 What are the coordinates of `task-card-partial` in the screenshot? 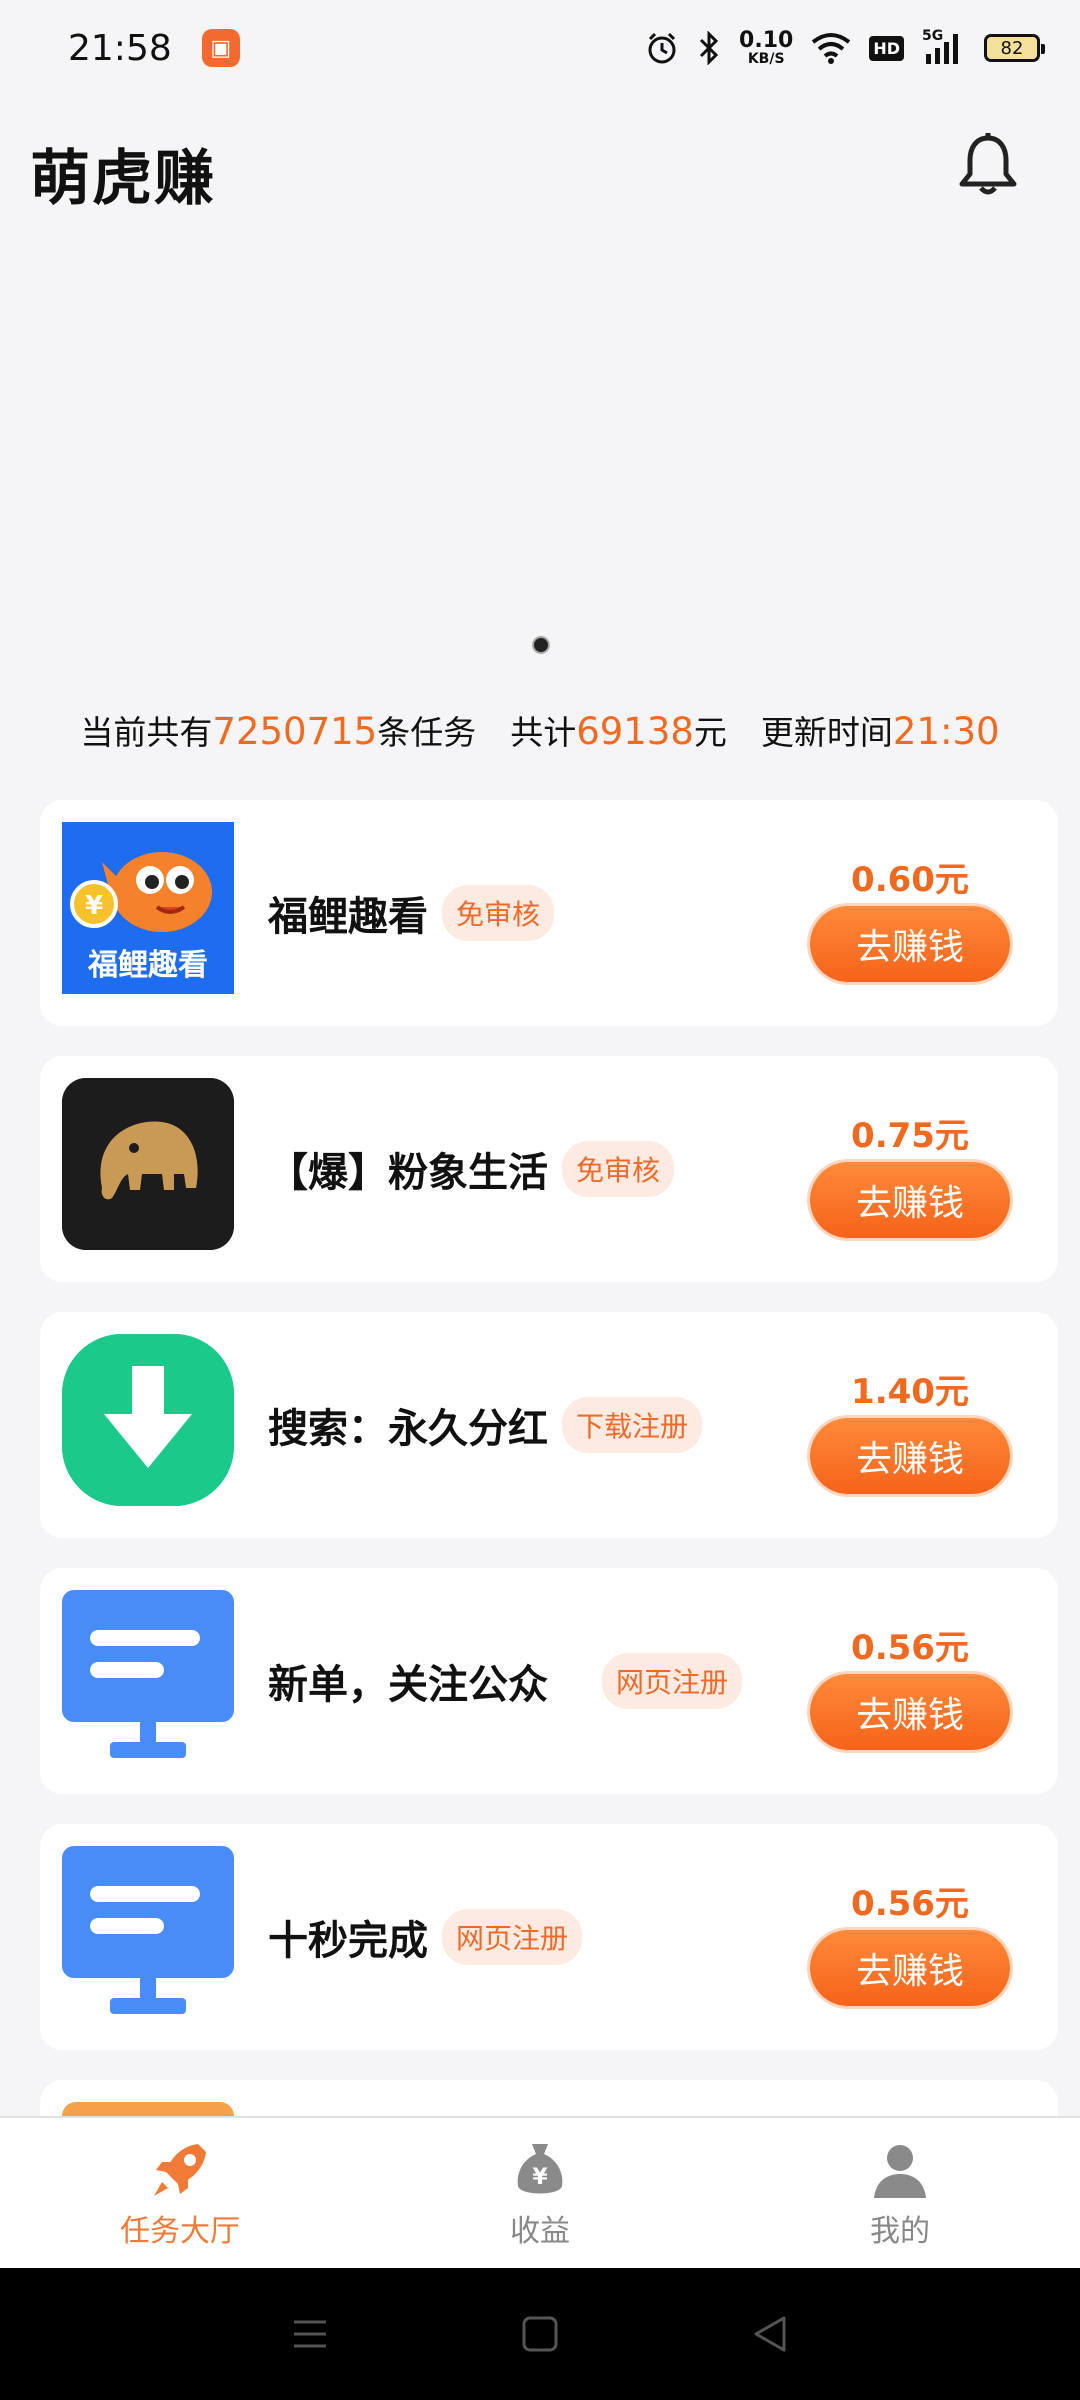 It's located at (549, 2100).